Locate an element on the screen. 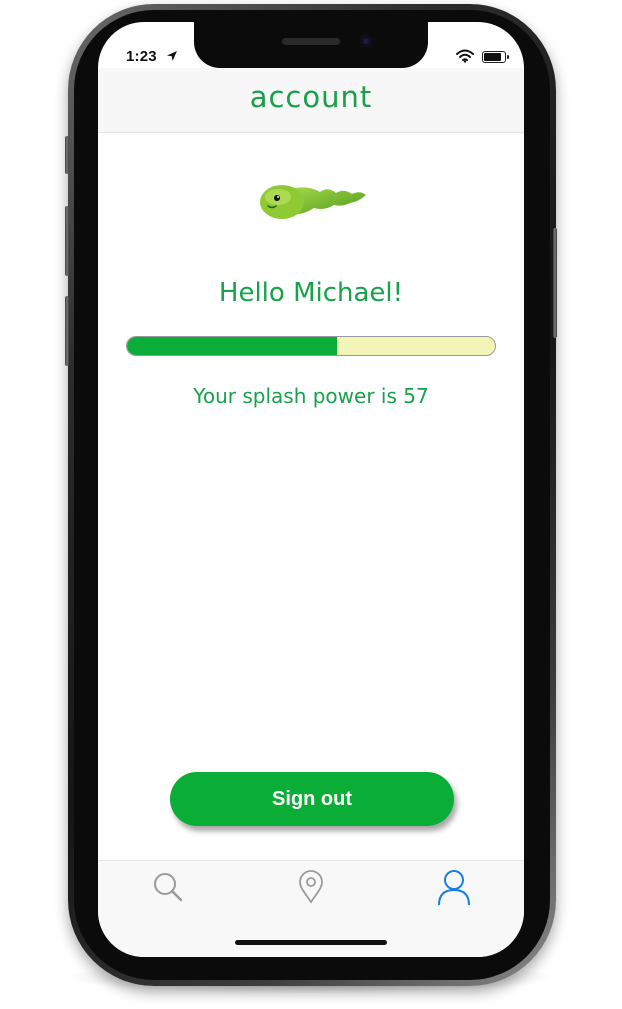  greeting-text: Hello Michael! is located at coordinates (311, 293).